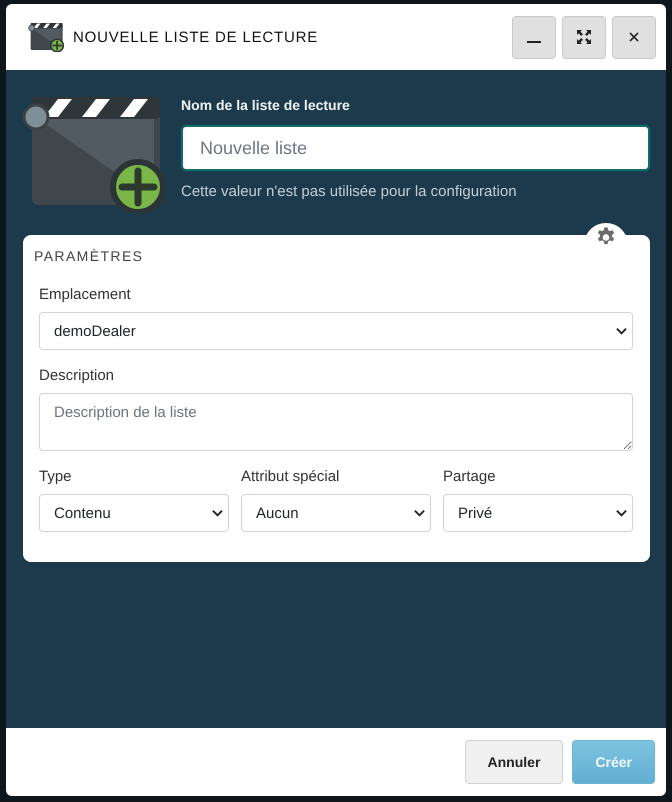 The image size is (672, 802). Describe the element at coordinates (514, 762) in the screenshot. I see `cancel-button: Annuler` at that location.